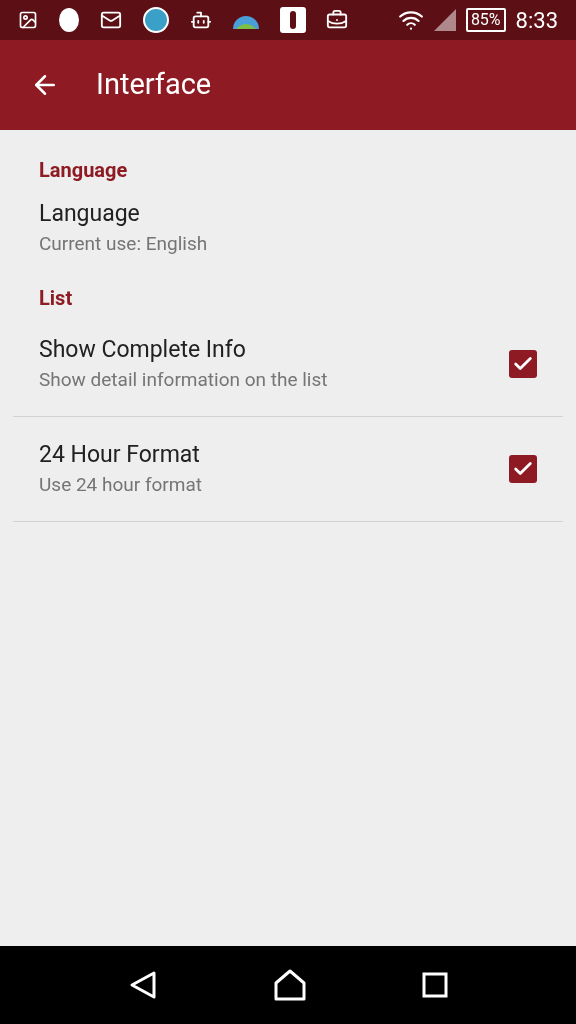 This screenshot has height=1024, width=576. What do you see at coordinates (274, 455) in the screenshot?
I see `setting-title: 24 Hour Format` at bounding box center [274, 455].